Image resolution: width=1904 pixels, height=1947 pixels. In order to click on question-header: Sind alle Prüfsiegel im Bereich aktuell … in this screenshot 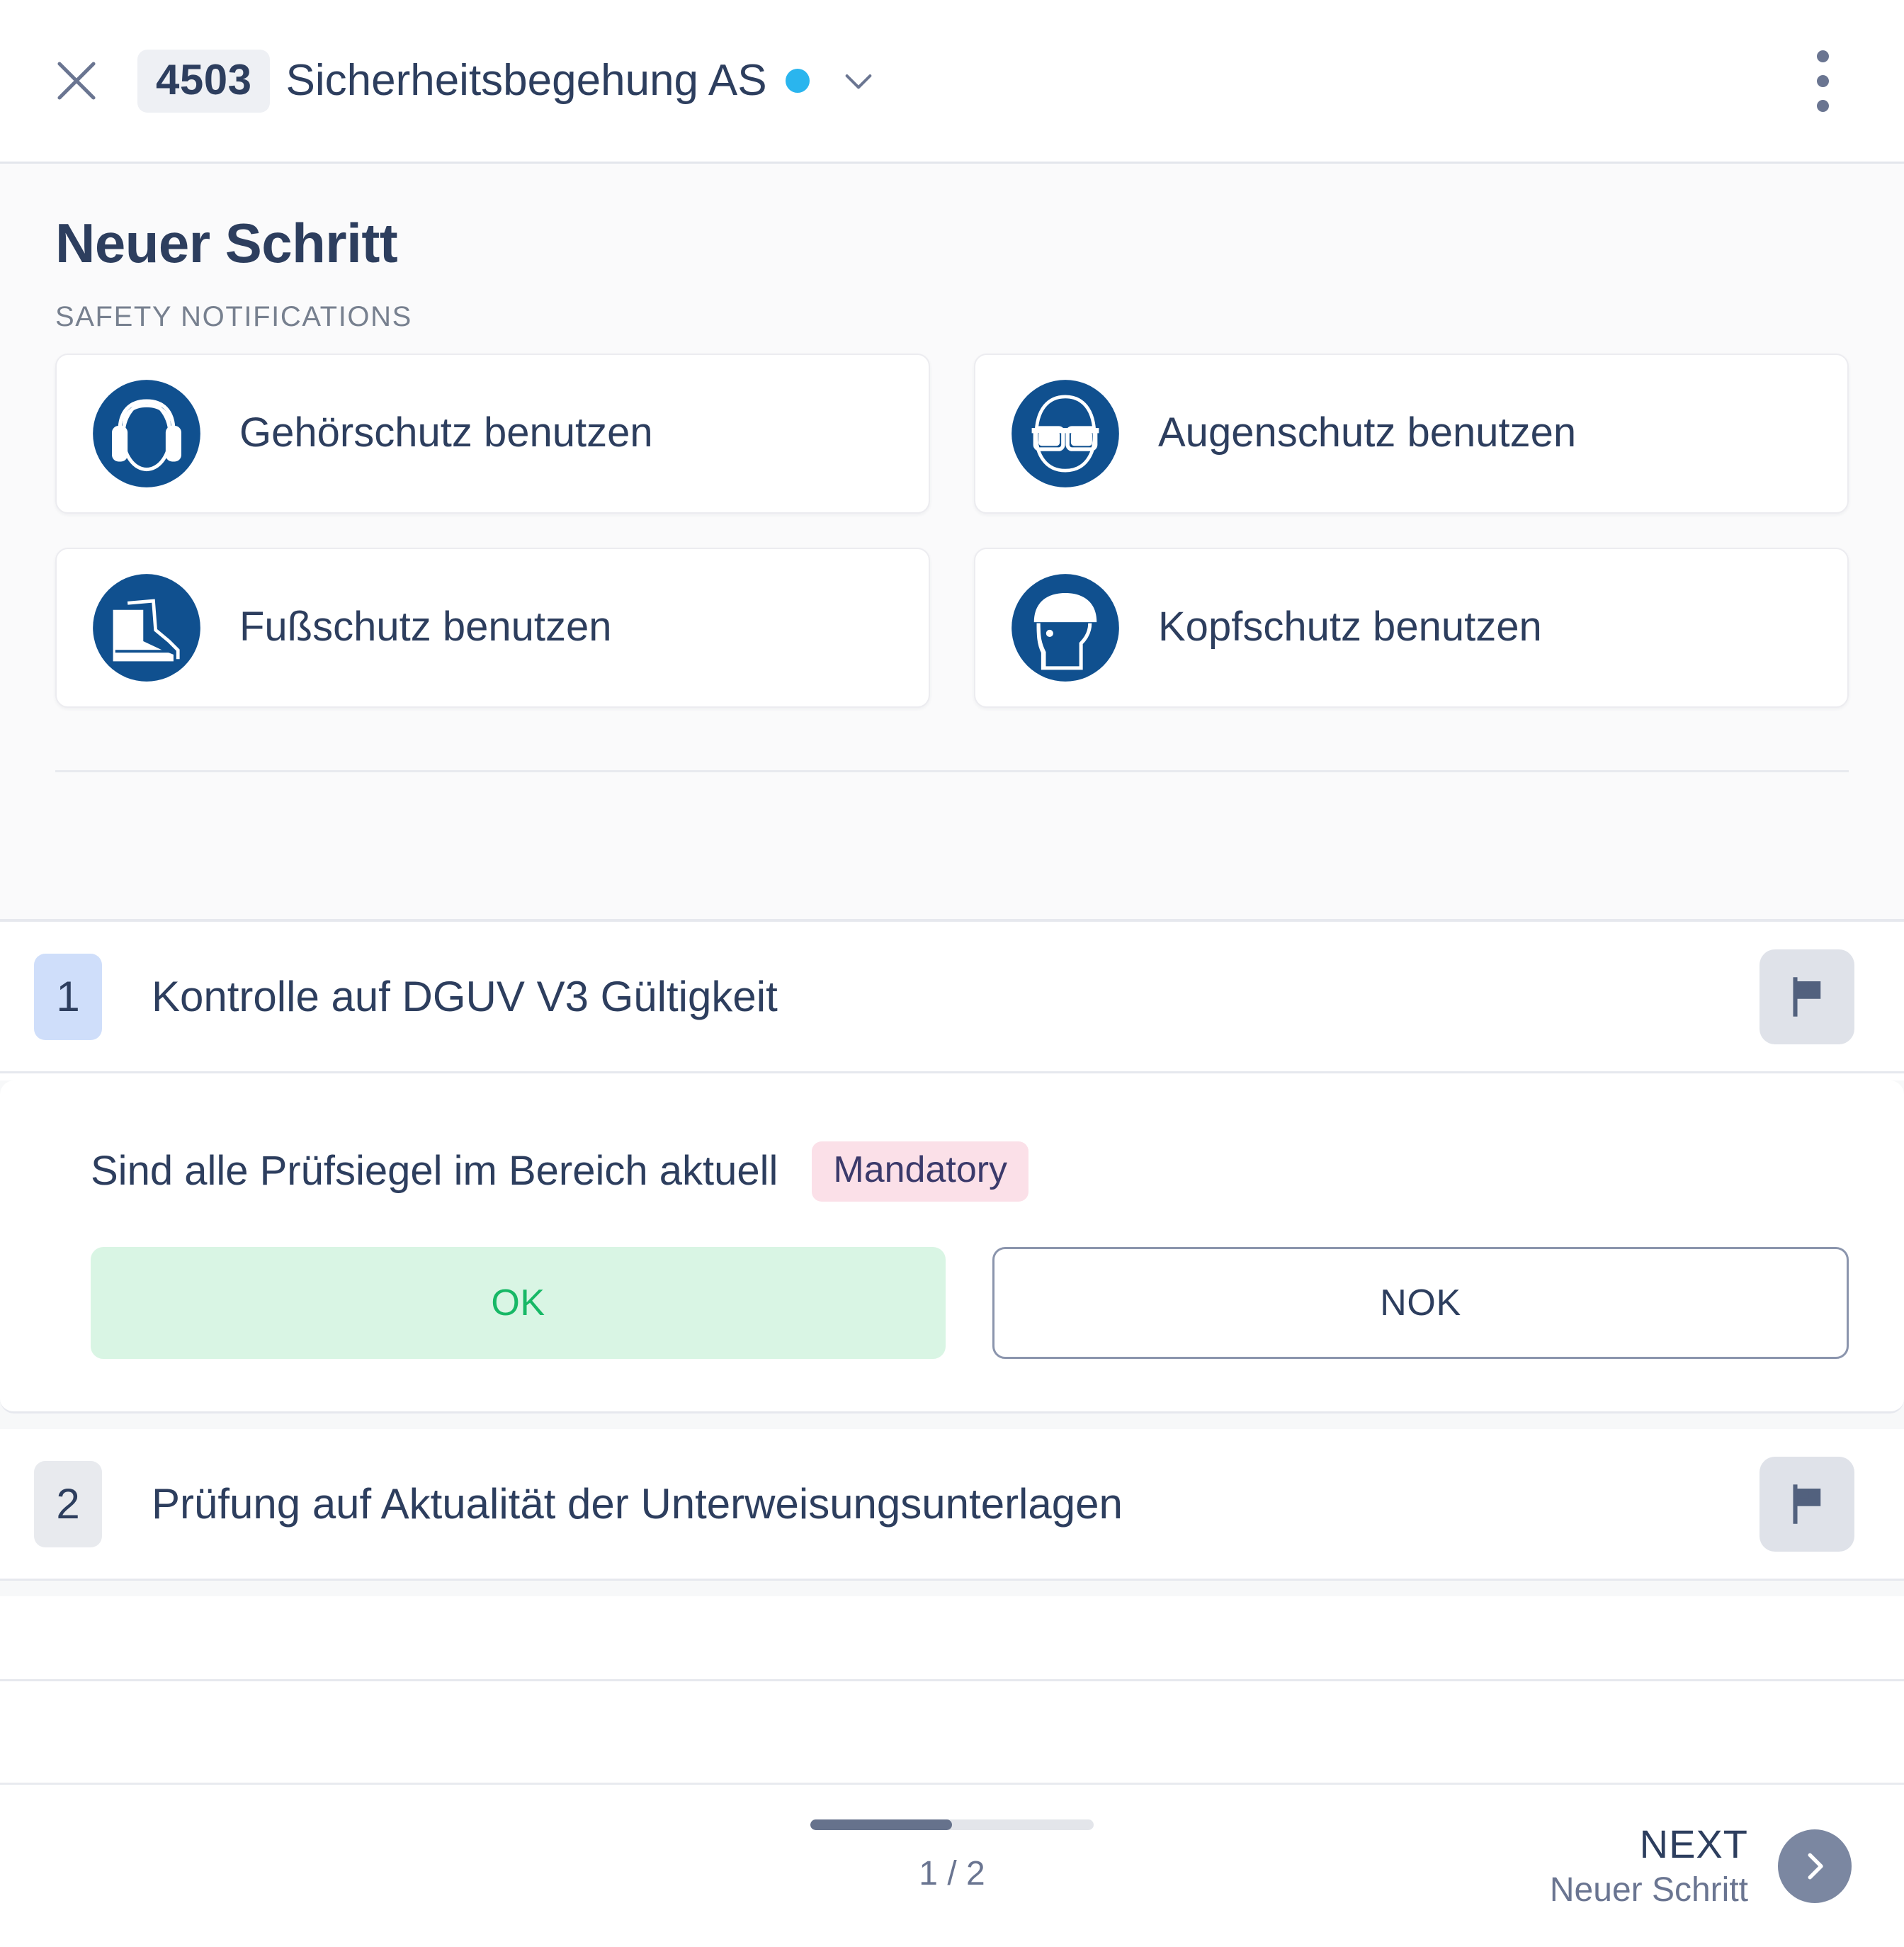, I will do `click(970, 1171)`.